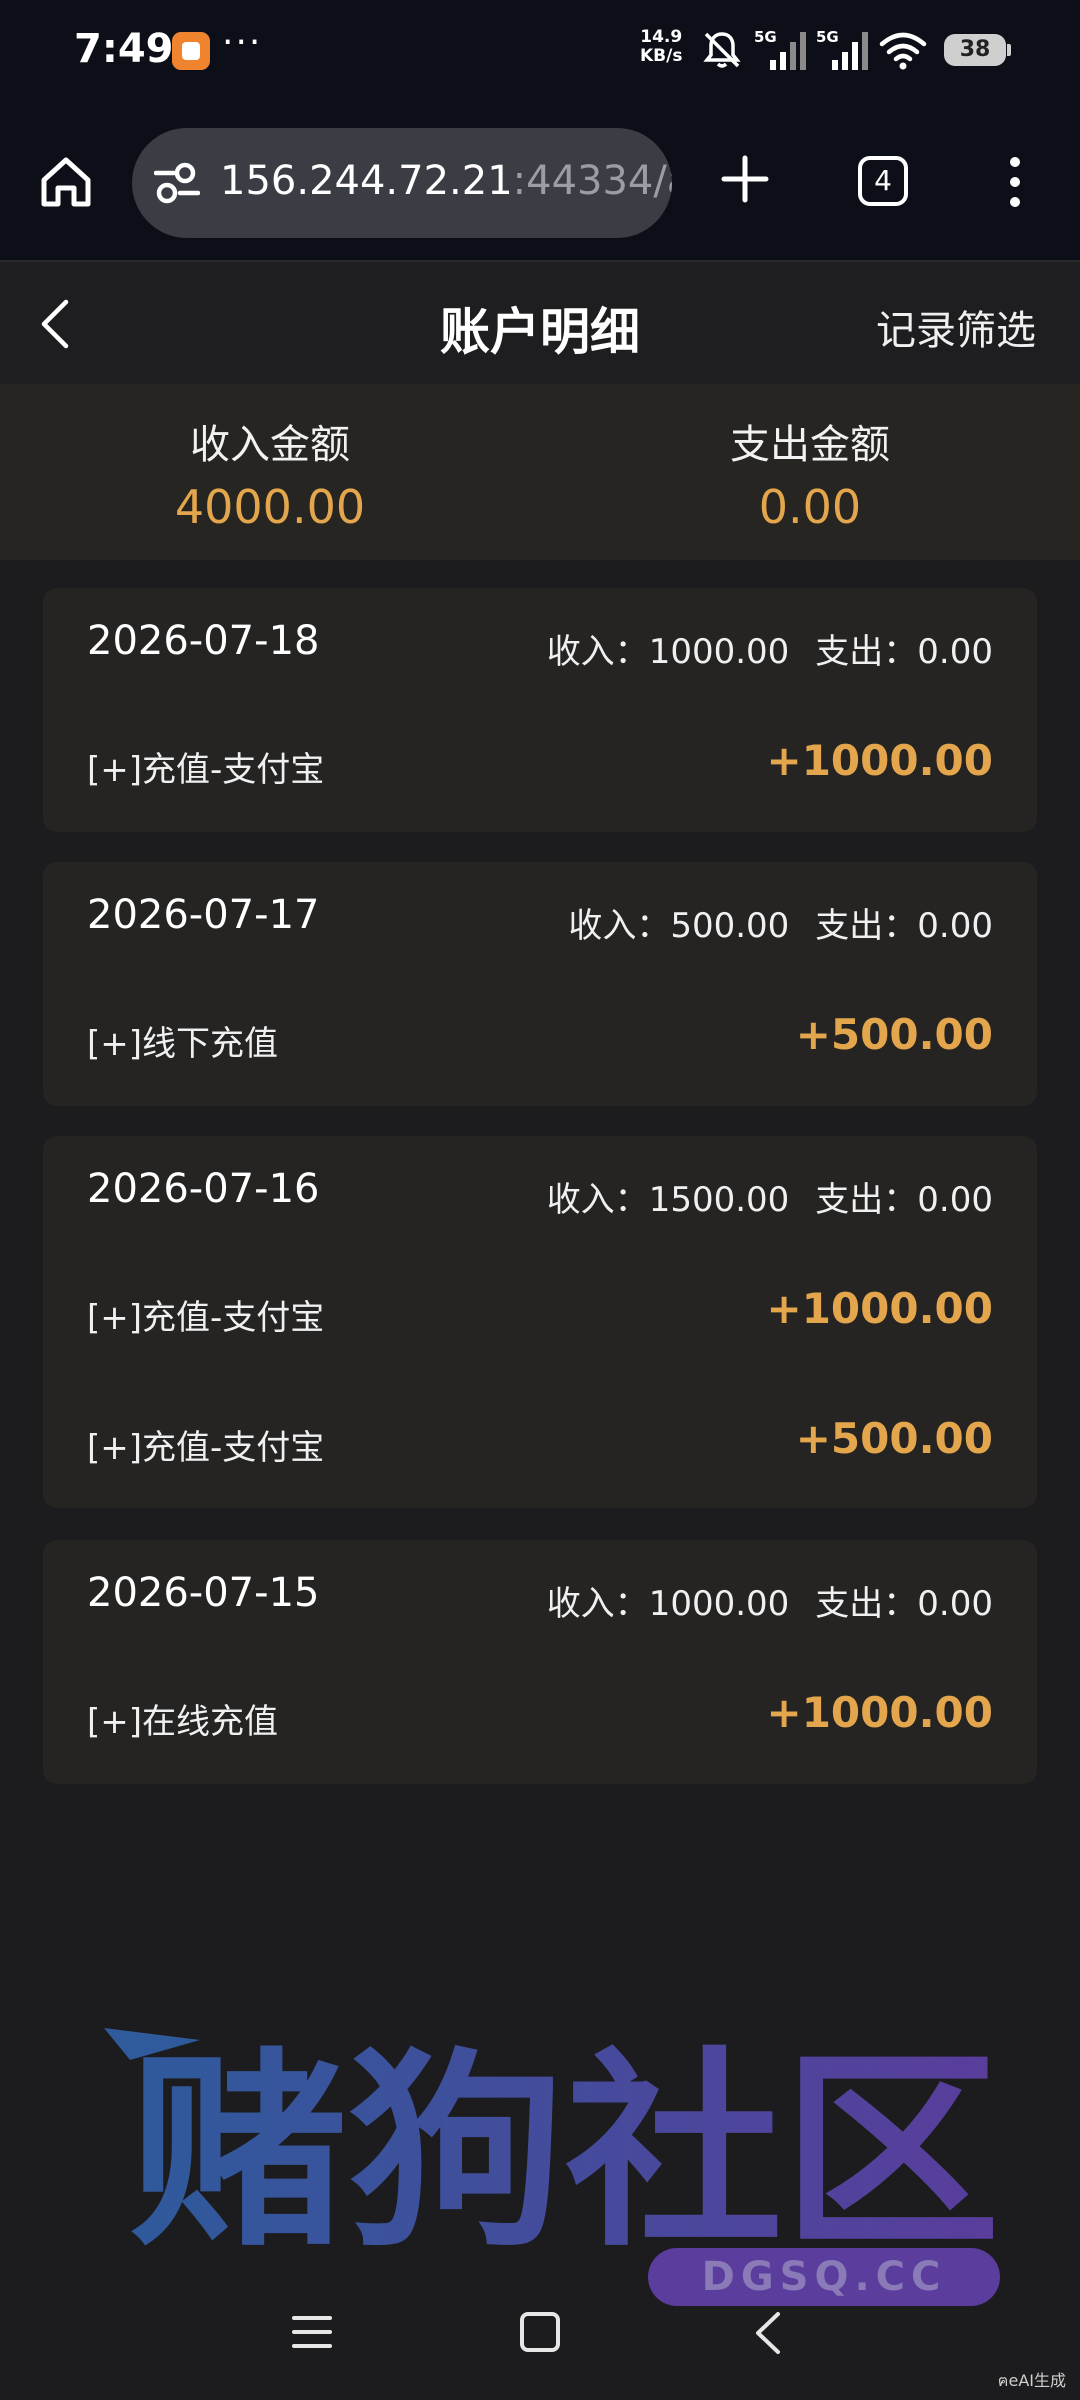  Describe the element at coordinates (270, 479) in the screenshot. I see `income-summary: 收入金额 4000.00` at that location.